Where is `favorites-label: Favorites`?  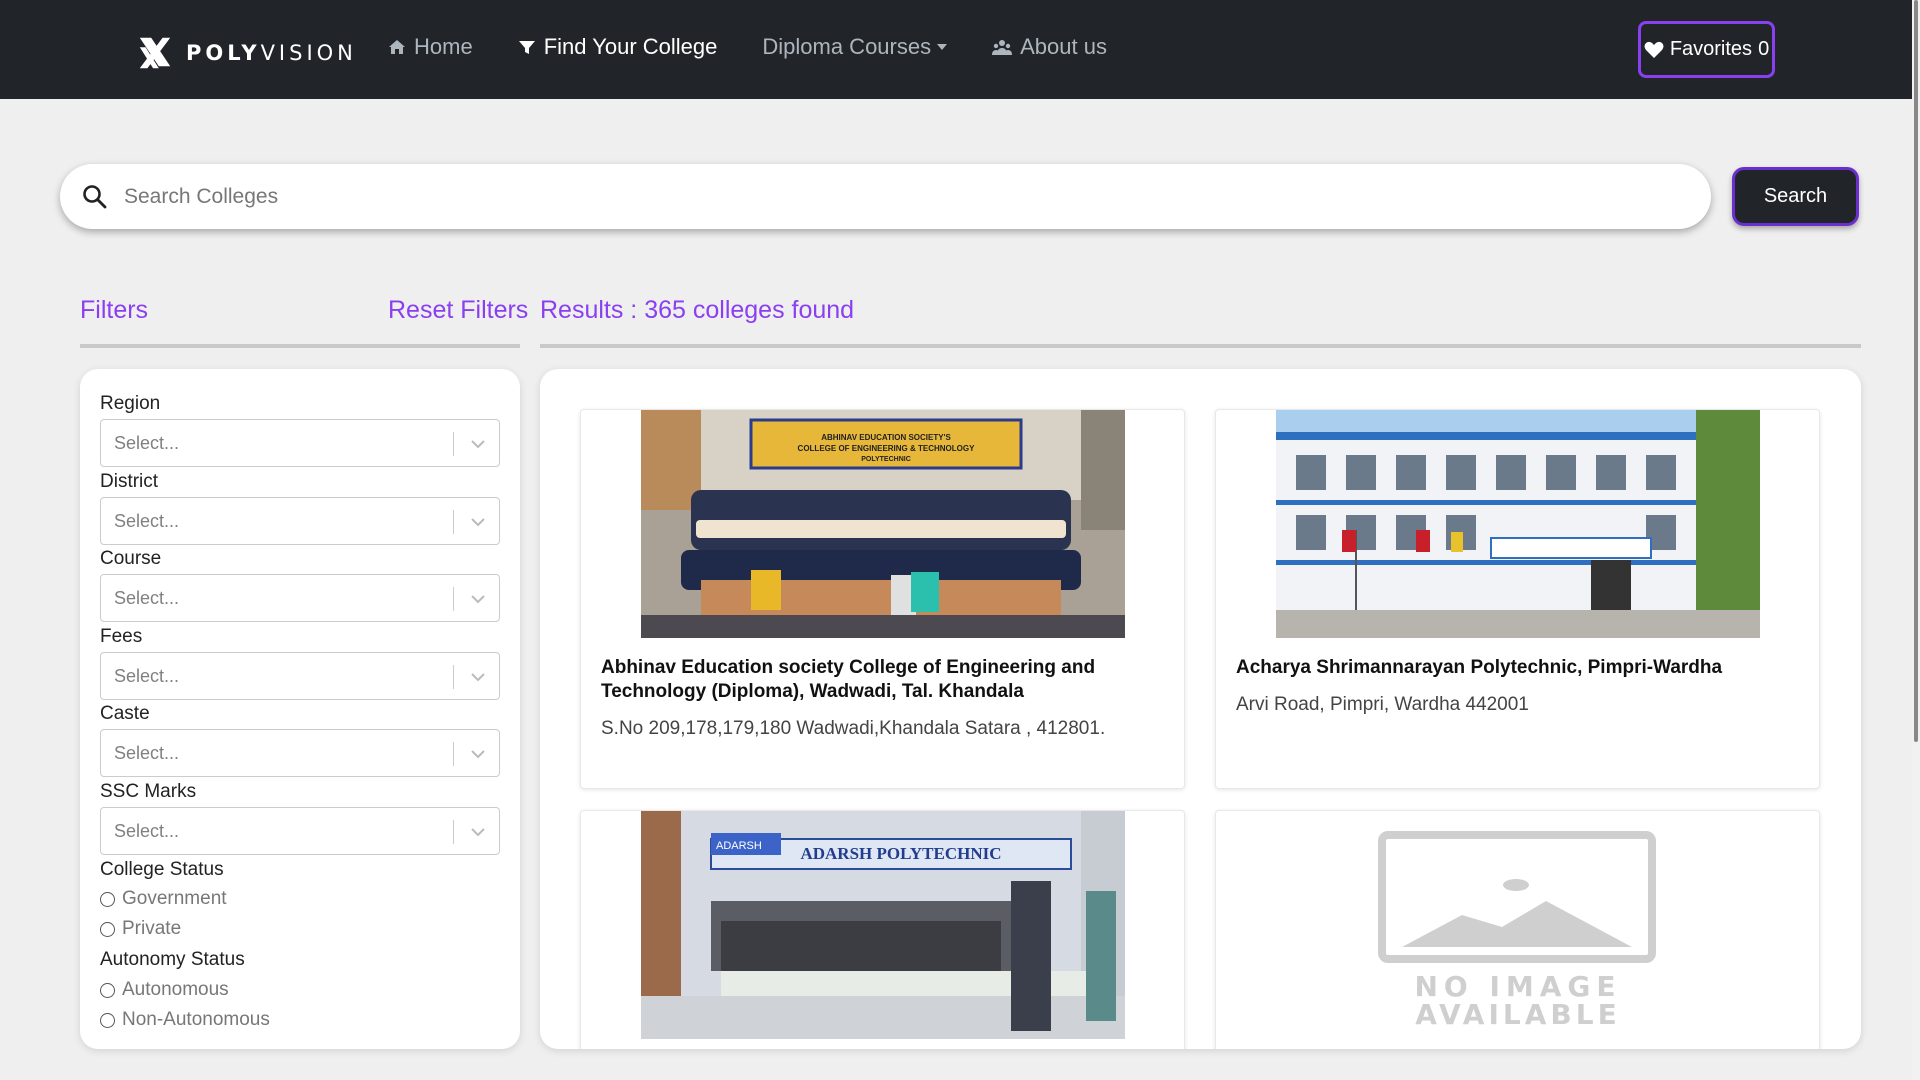 favorites-label: Favorites is located at coordinates (1711, 49).